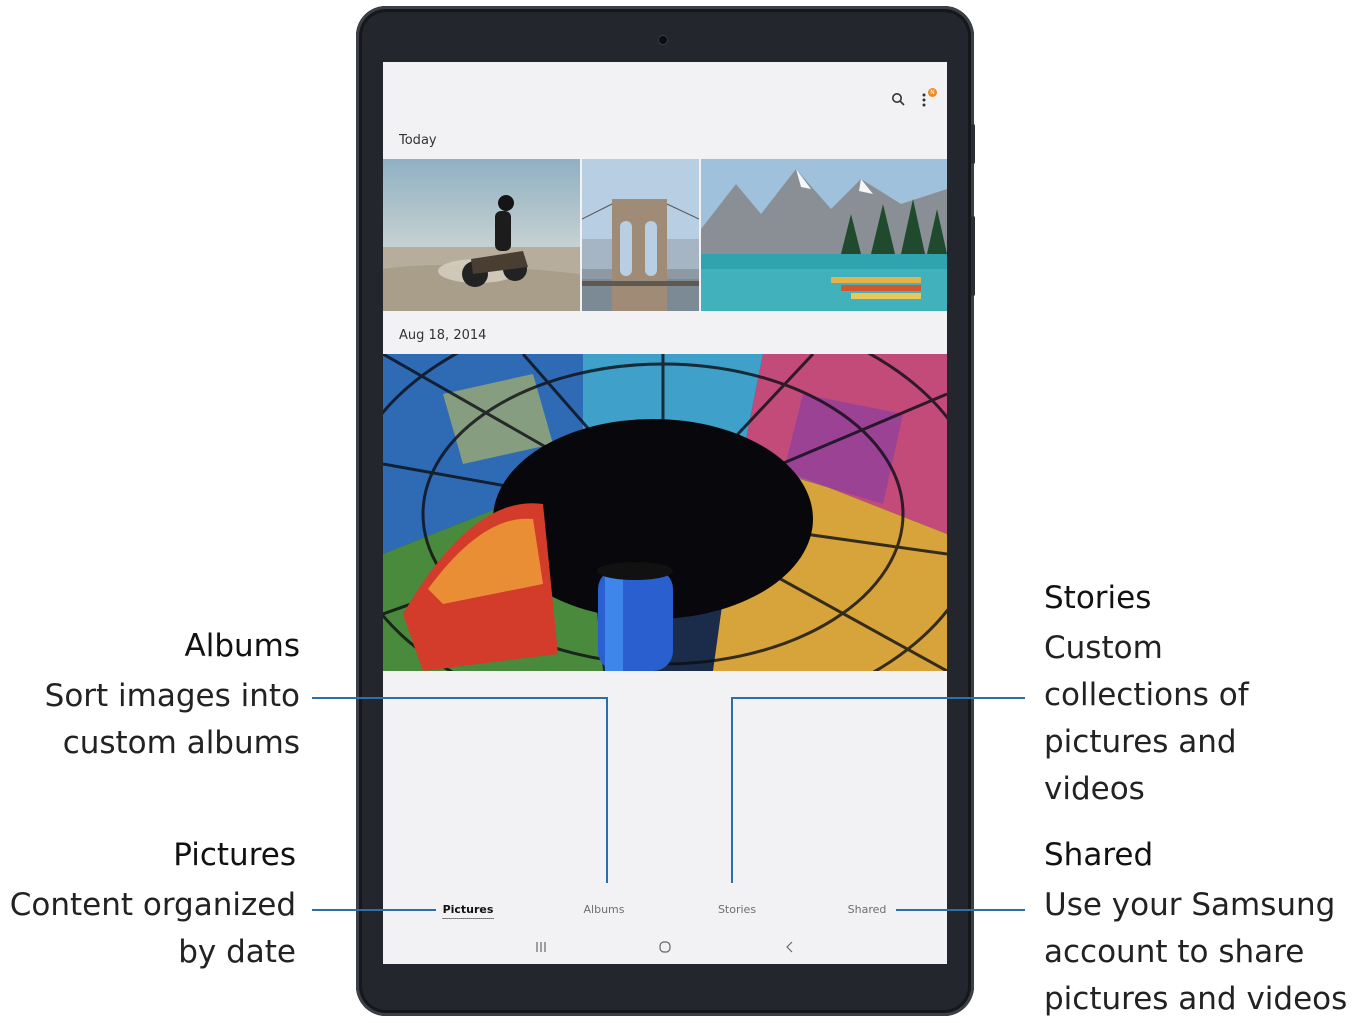  Describe the element at coordinates (1098, 598) in the screenshot. I see `stories-annotation-title: Stories` at that location.